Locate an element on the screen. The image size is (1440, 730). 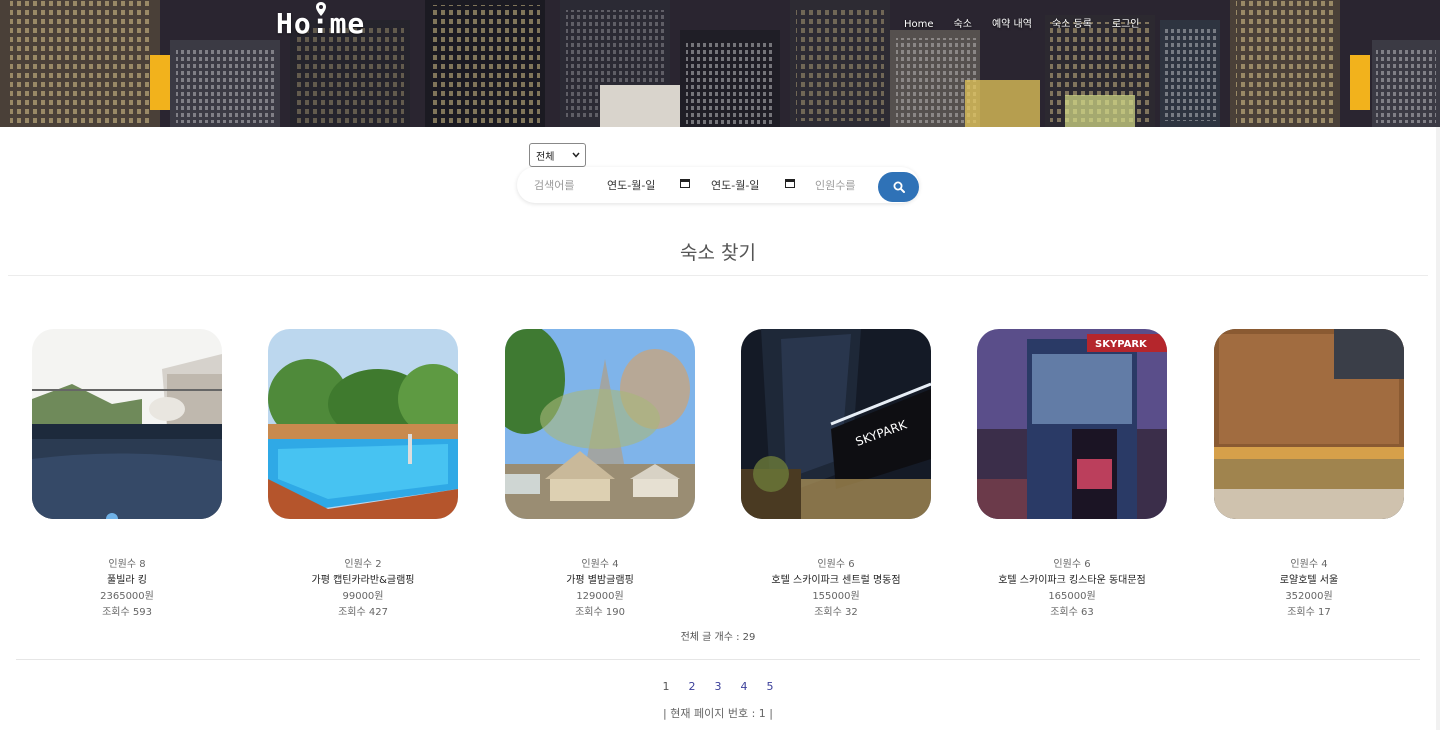
listing-card: 인원수 4 가평 별밤글램핑 129000원 조회수 190 is located at coordinates (600, 473).